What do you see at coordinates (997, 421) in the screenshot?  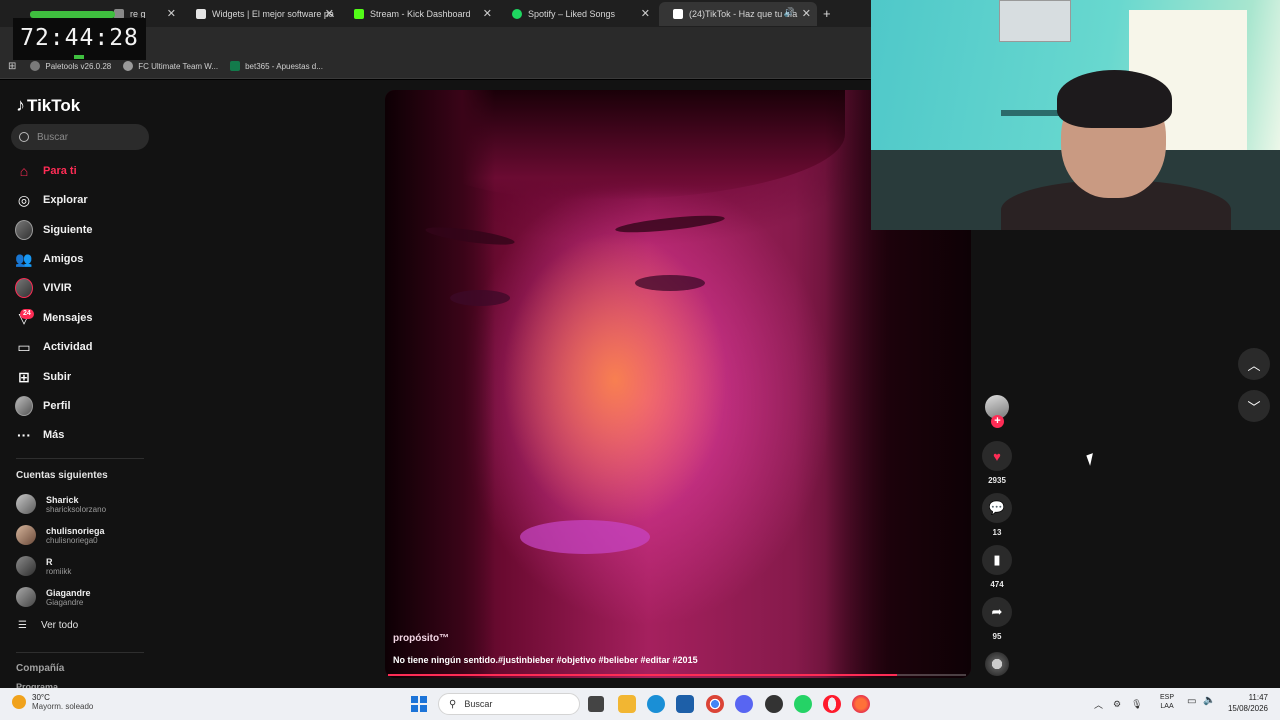 I see `follow-plus-icon: +` at bounding box center [997, 421].